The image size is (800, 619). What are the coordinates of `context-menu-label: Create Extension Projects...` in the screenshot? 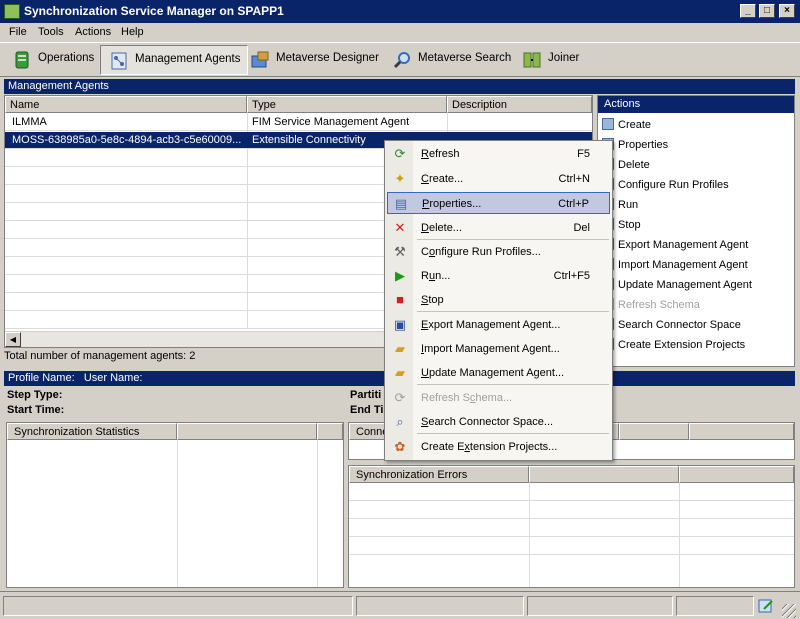 It's located at (489, 447).